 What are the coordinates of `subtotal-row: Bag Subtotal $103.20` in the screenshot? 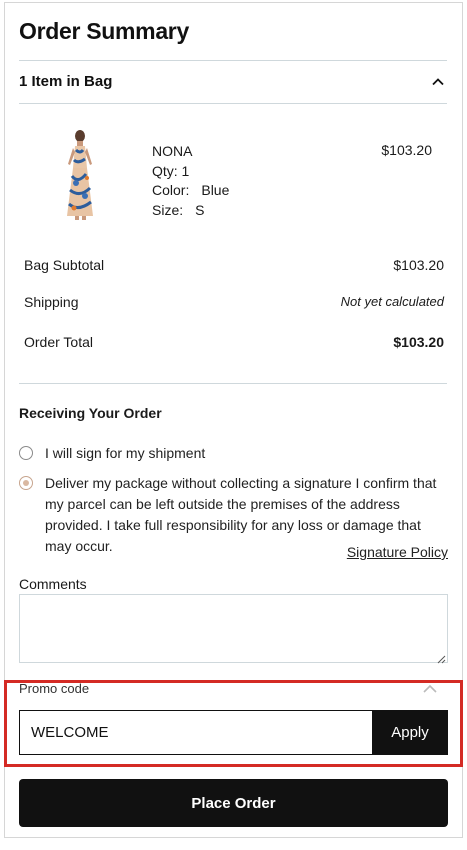 It's located at (234, 265).